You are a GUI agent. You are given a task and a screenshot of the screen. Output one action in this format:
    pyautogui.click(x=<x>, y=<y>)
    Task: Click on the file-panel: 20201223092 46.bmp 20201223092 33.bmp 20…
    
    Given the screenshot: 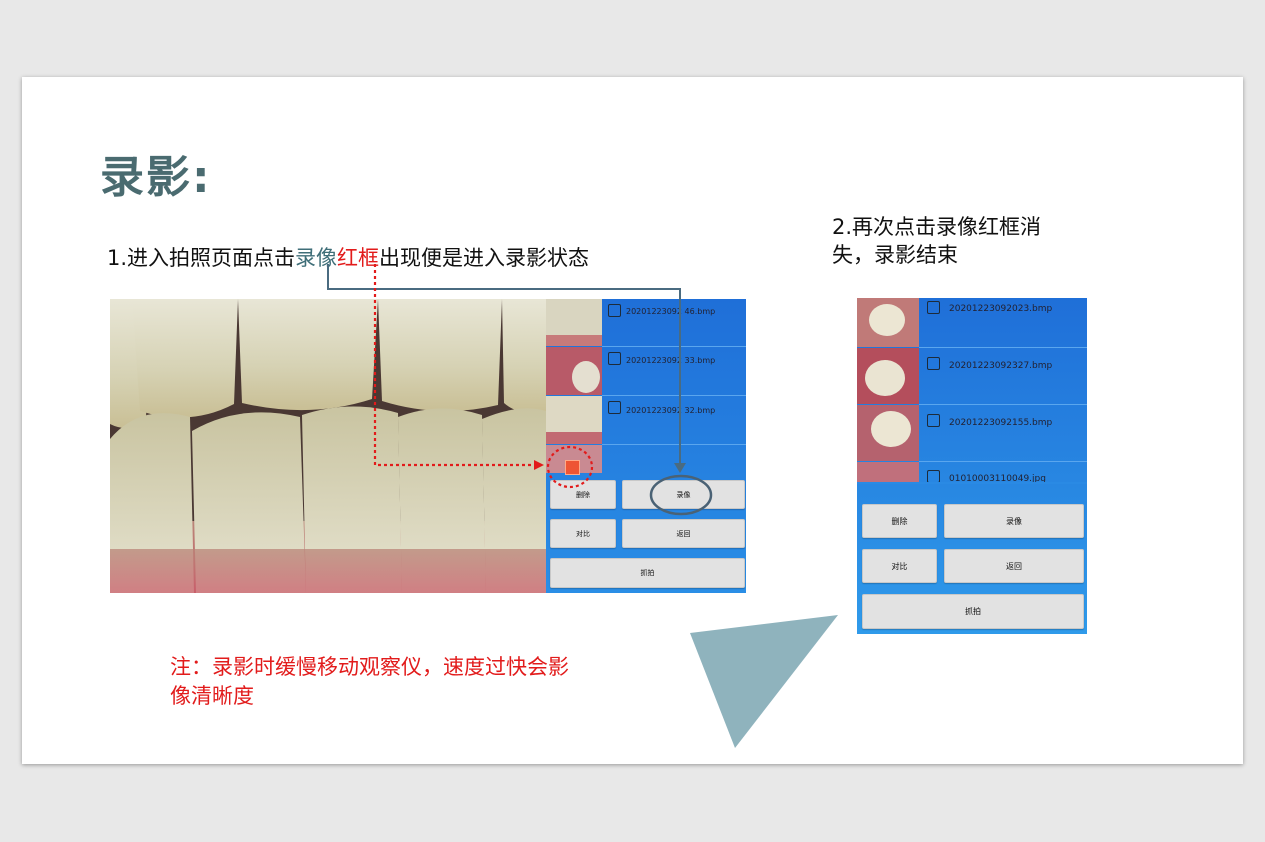 What is the action you would take?
    pyautogui.click(x=646, y=446)
    